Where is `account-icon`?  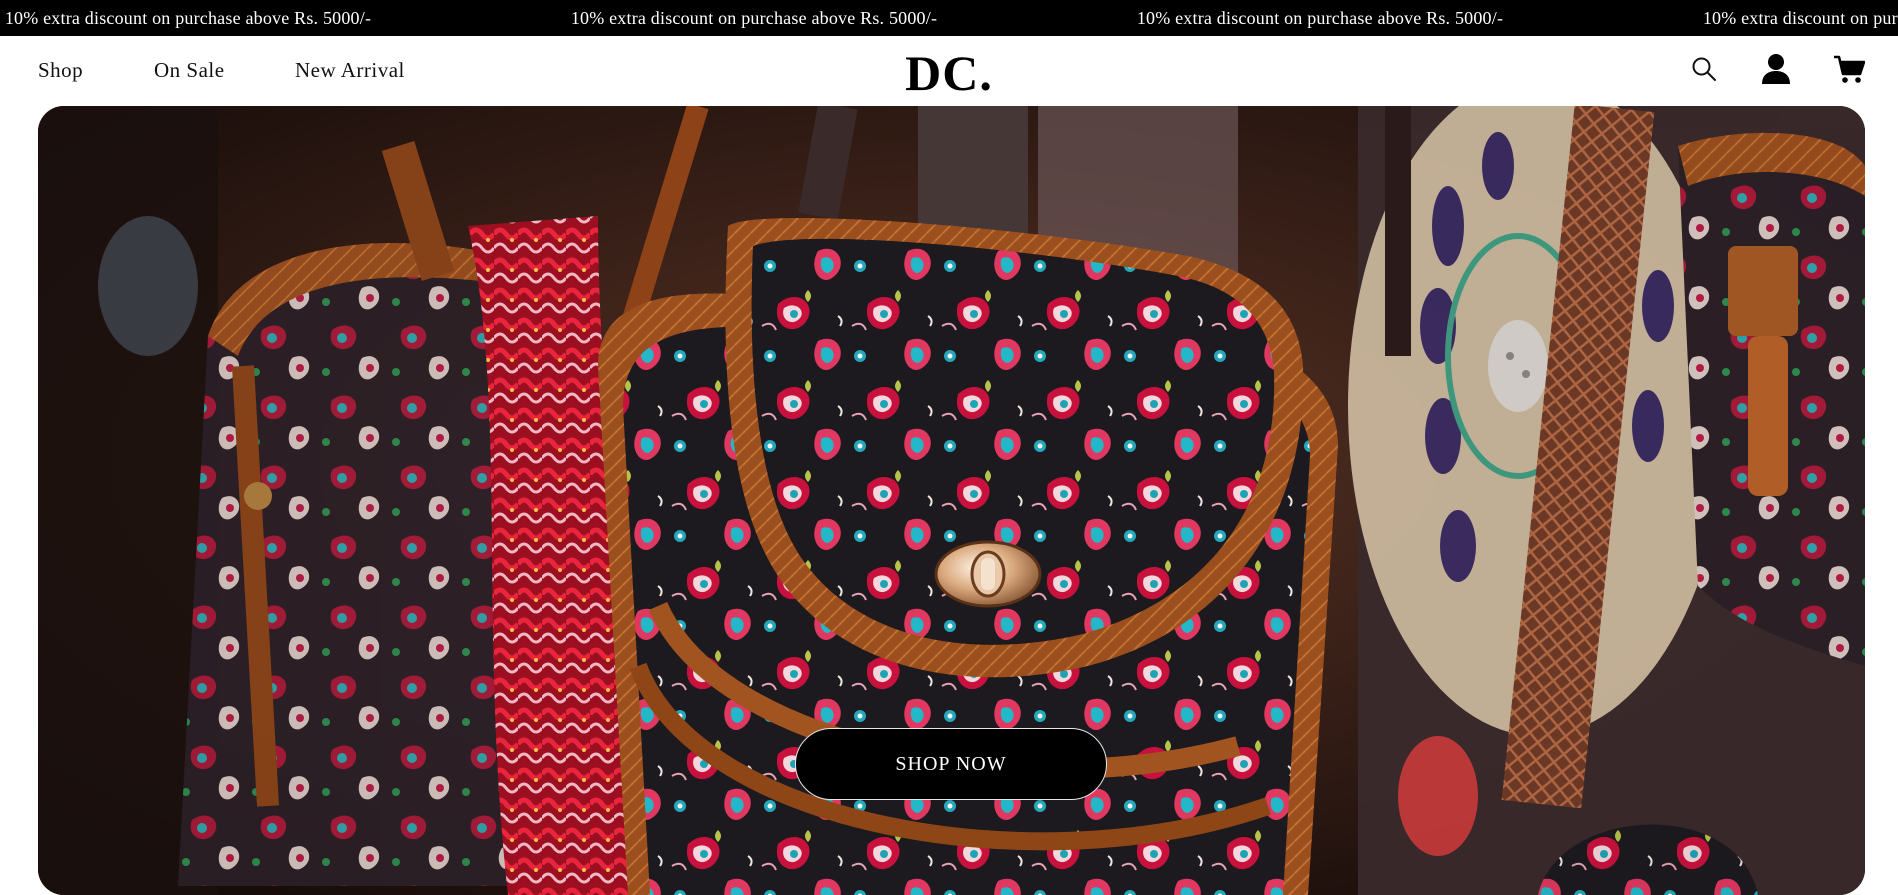 account-icon is located at coordinates (1776, 69).